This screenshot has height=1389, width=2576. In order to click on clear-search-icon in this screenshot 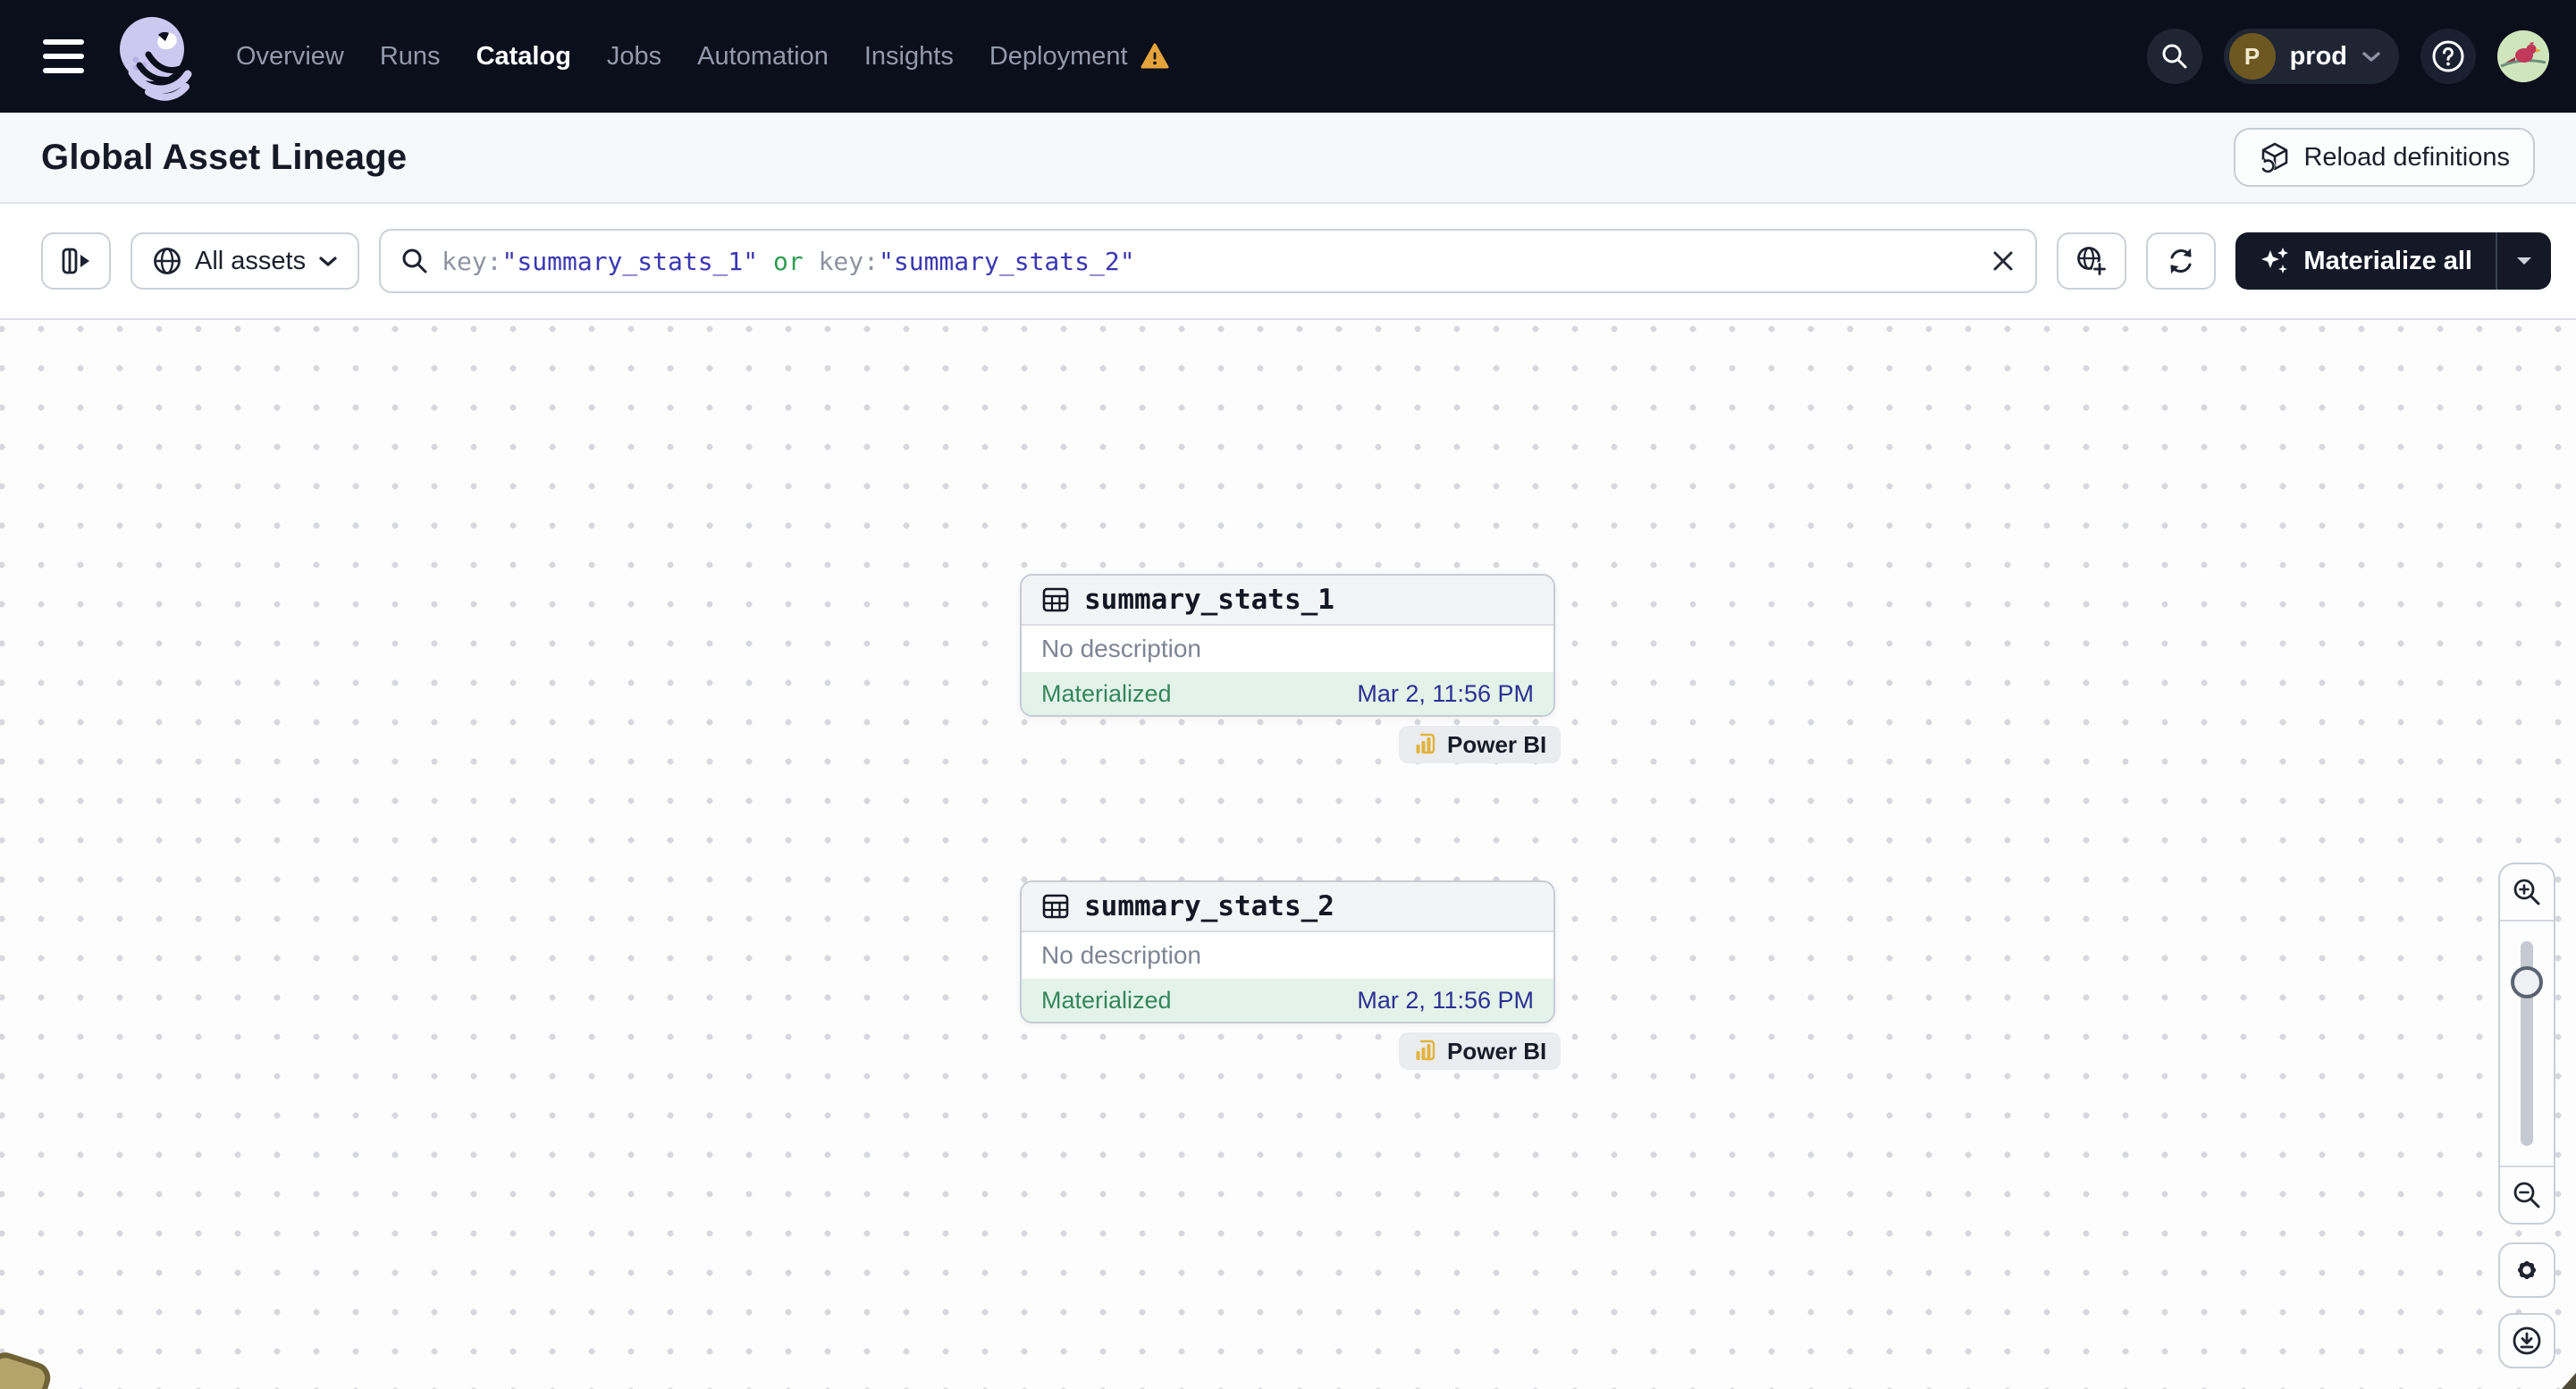, I will do `click(2004, 261)`.